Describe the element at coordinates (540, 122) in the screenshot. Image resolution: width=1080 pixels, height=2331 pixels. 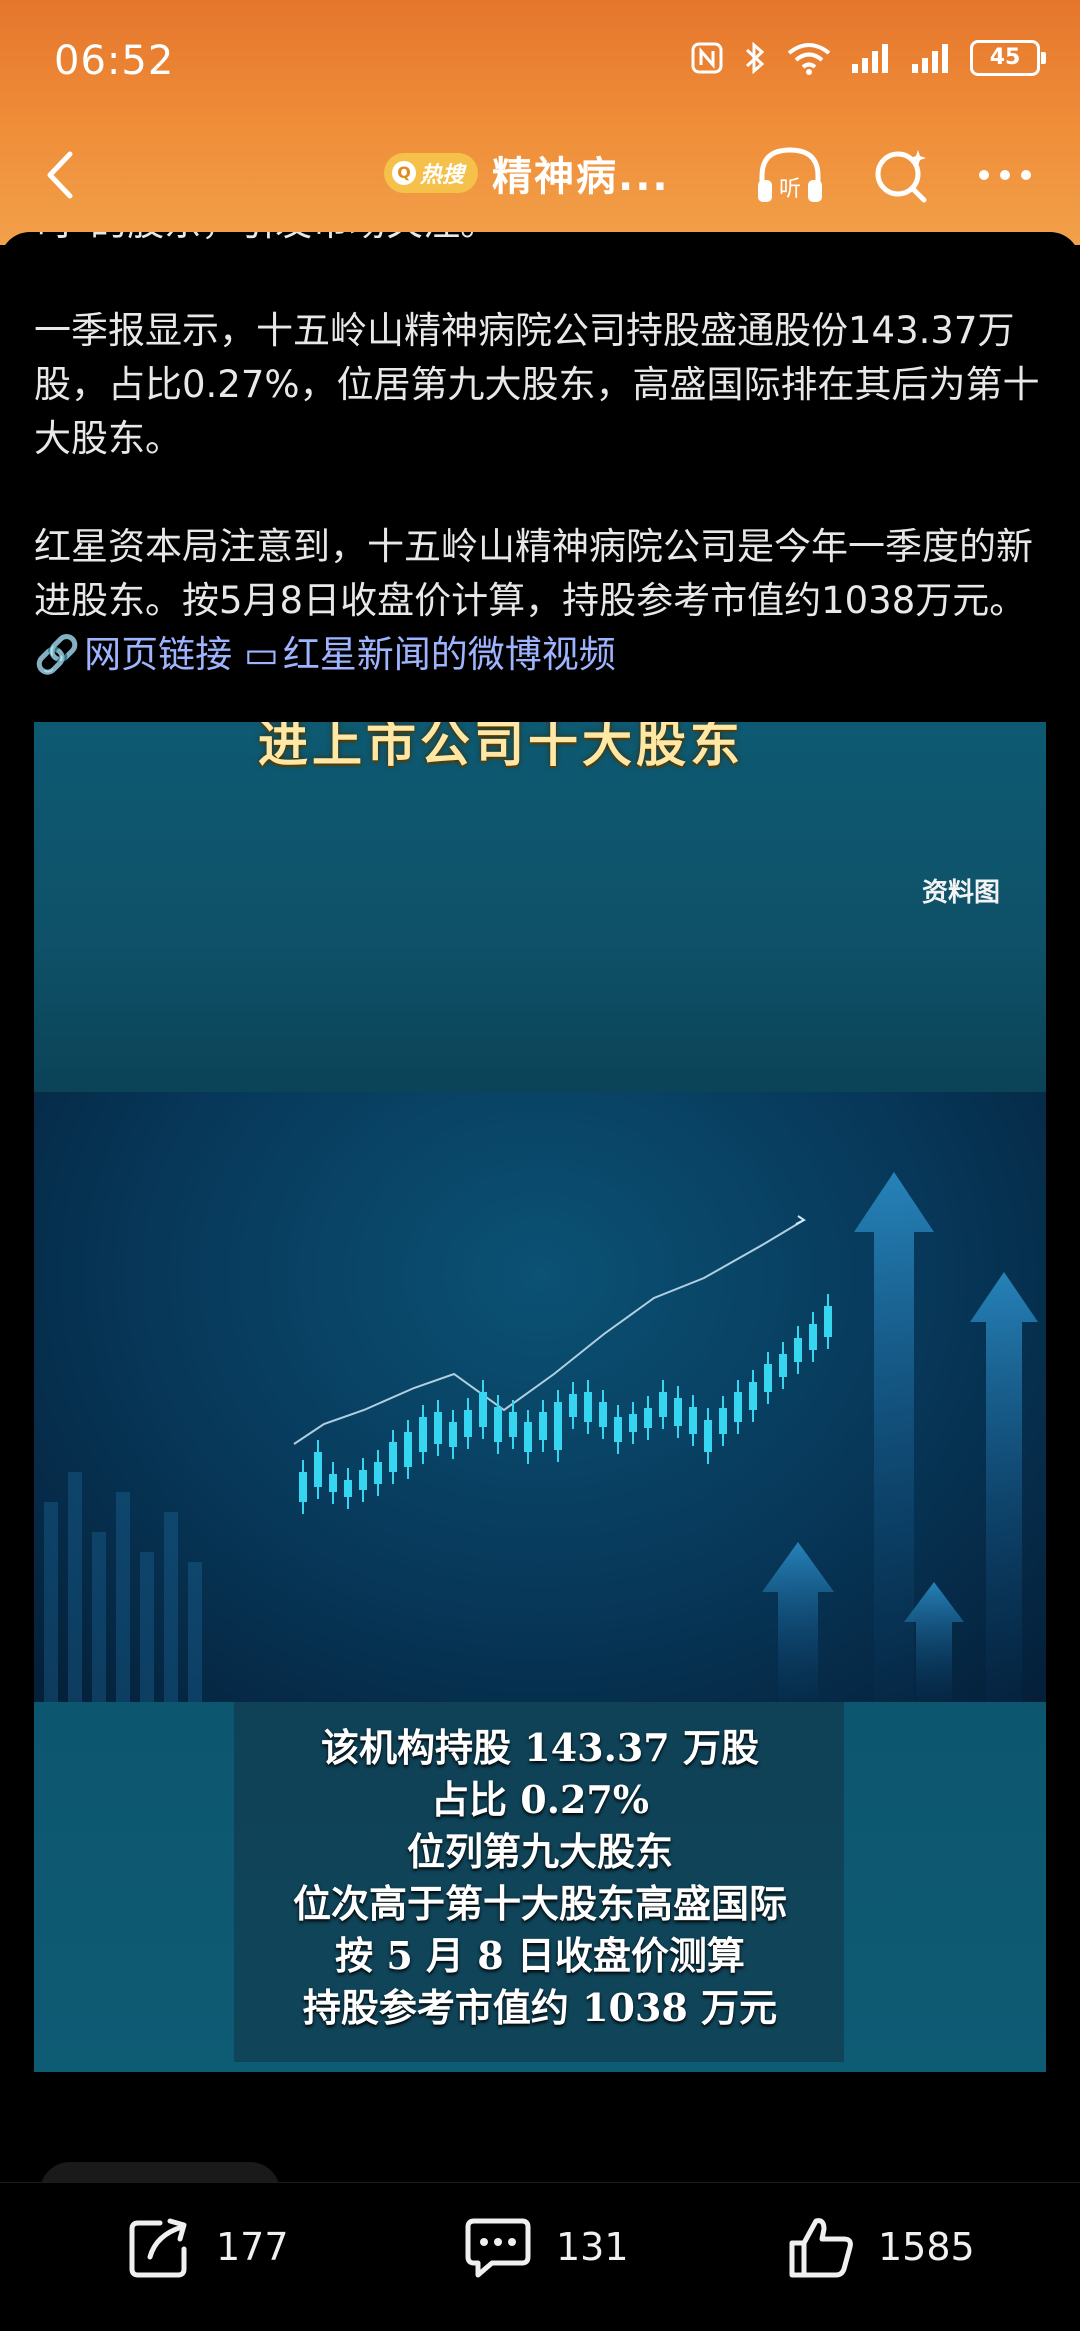
I see `header: 06:52 45 Q 热搜 精神病... 听` at that location.